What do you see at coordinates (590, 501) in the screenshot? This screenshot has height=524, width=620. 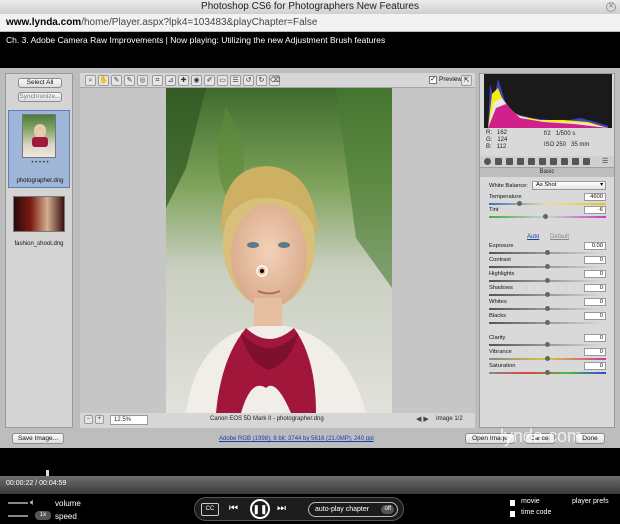 I see `player-prefs-link: player prefs` at bounding box center [590, 501].